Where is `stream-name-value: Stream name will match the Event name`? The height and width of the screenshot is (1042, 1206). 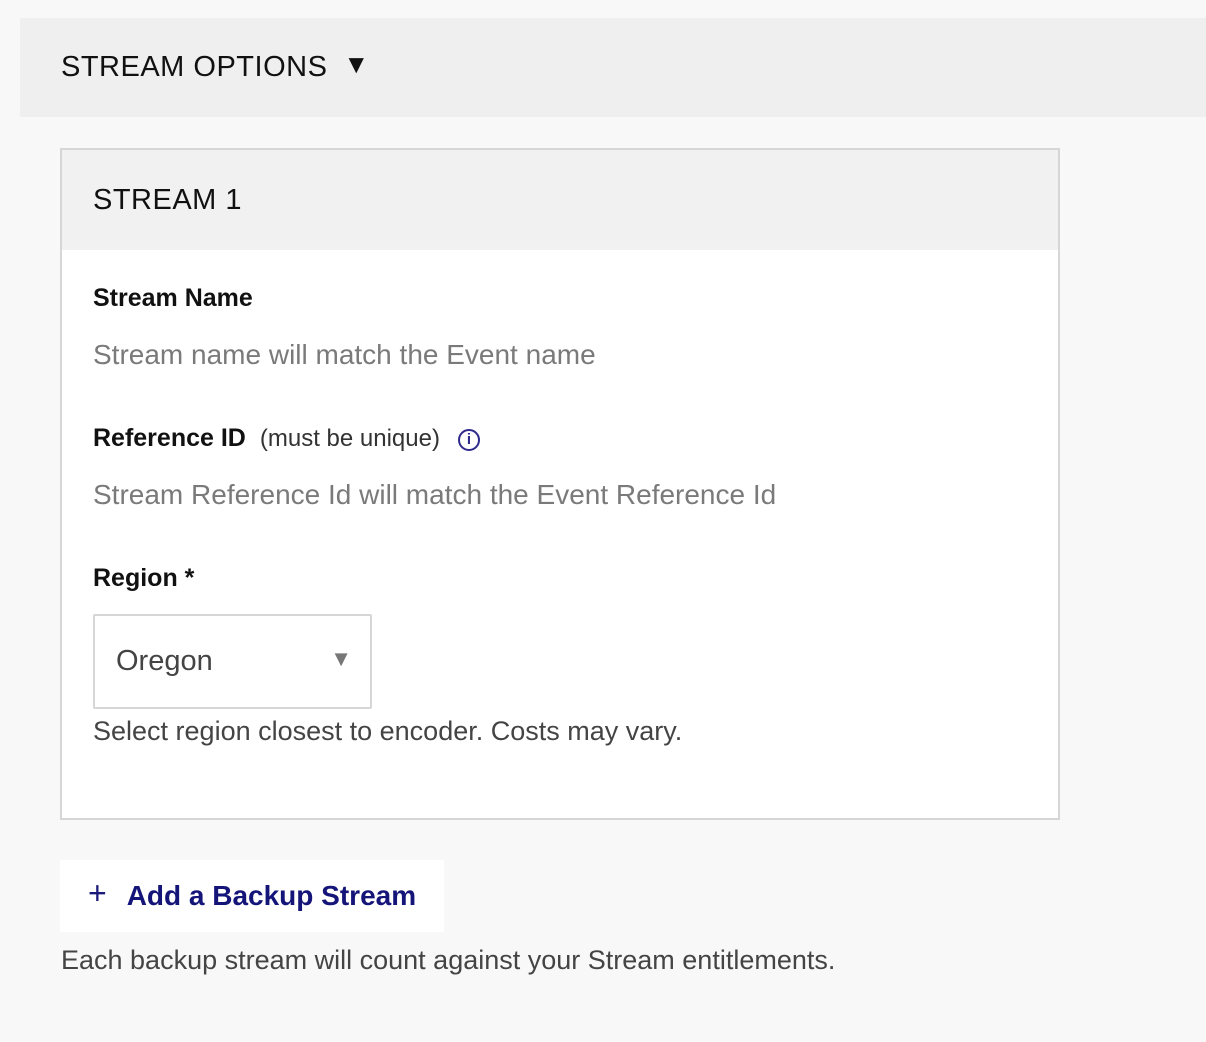
stream-name-value: Stream name will match the Event name is located at coordinates (344, 354).